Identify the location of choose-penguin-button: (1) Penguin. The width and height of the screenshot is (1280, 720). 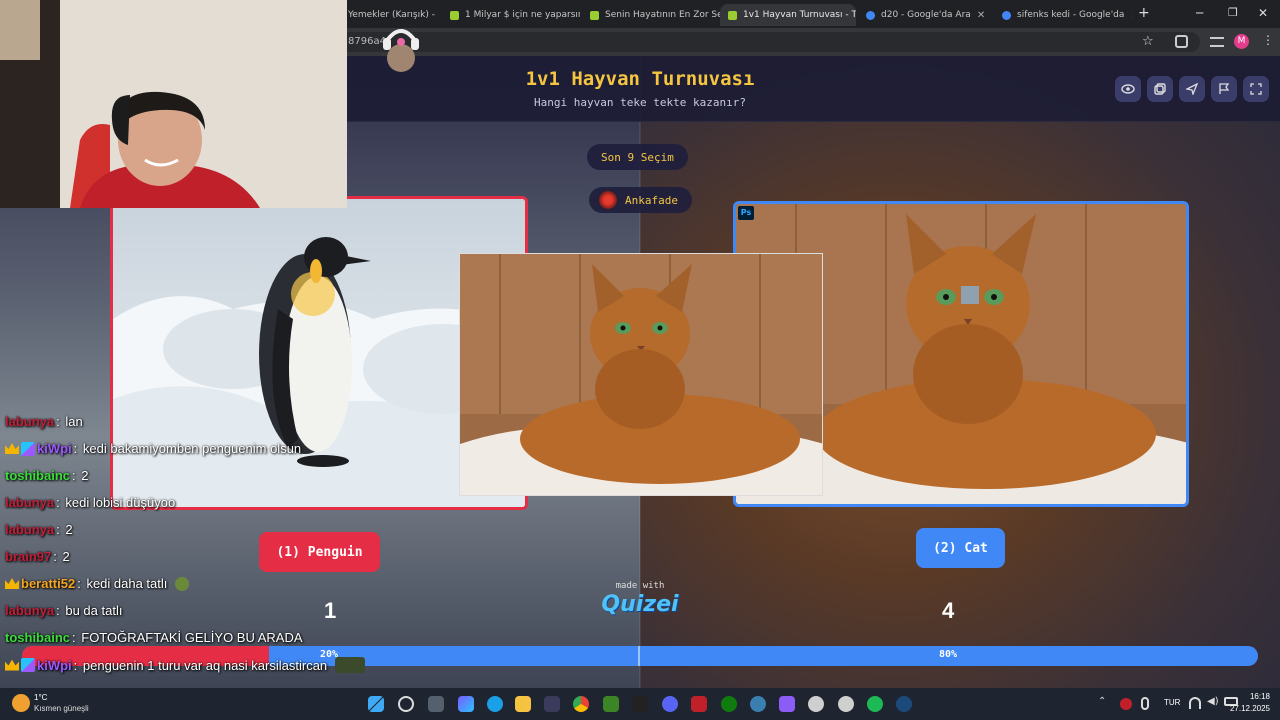
(319, 552).